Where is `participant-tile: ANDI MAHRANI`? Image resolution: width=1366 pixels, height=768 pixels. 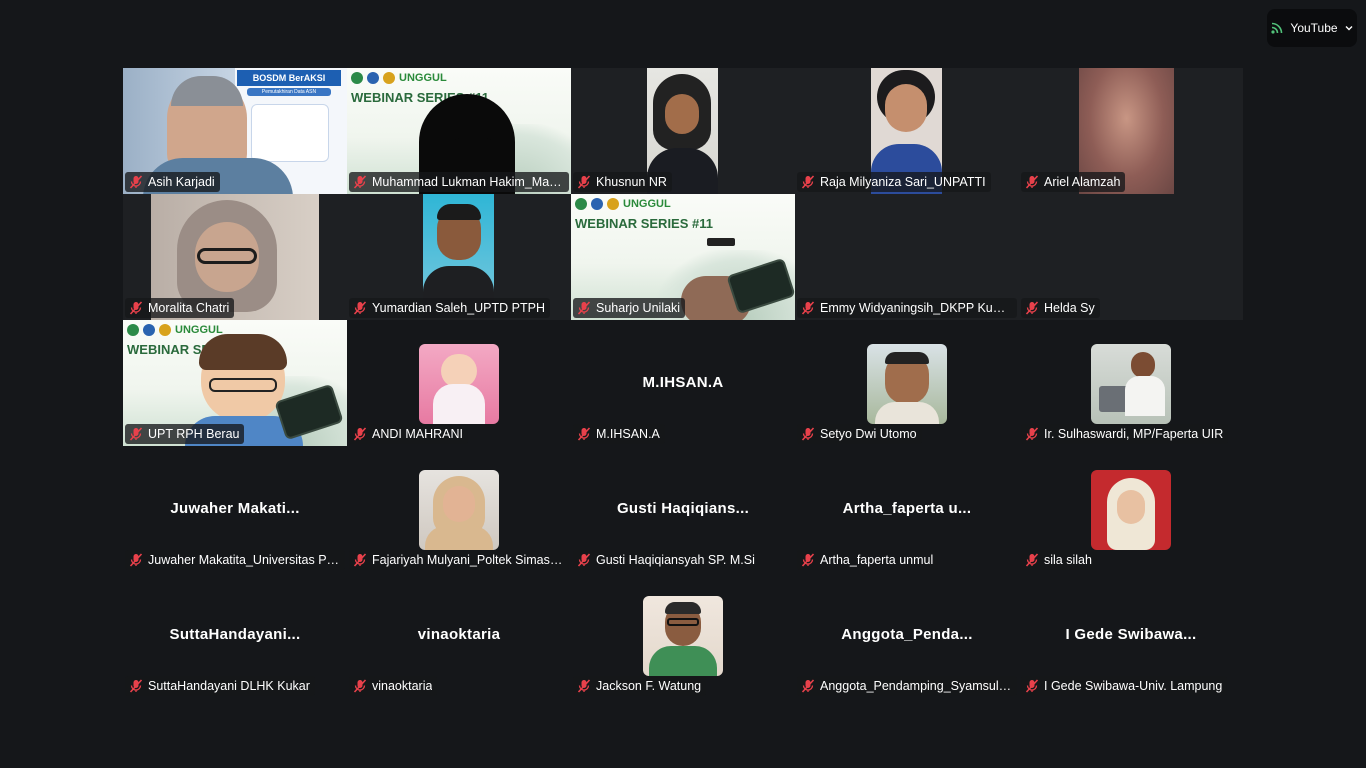
participant-tile: ANDI MAHRANI is located at coordinates (459, 383).